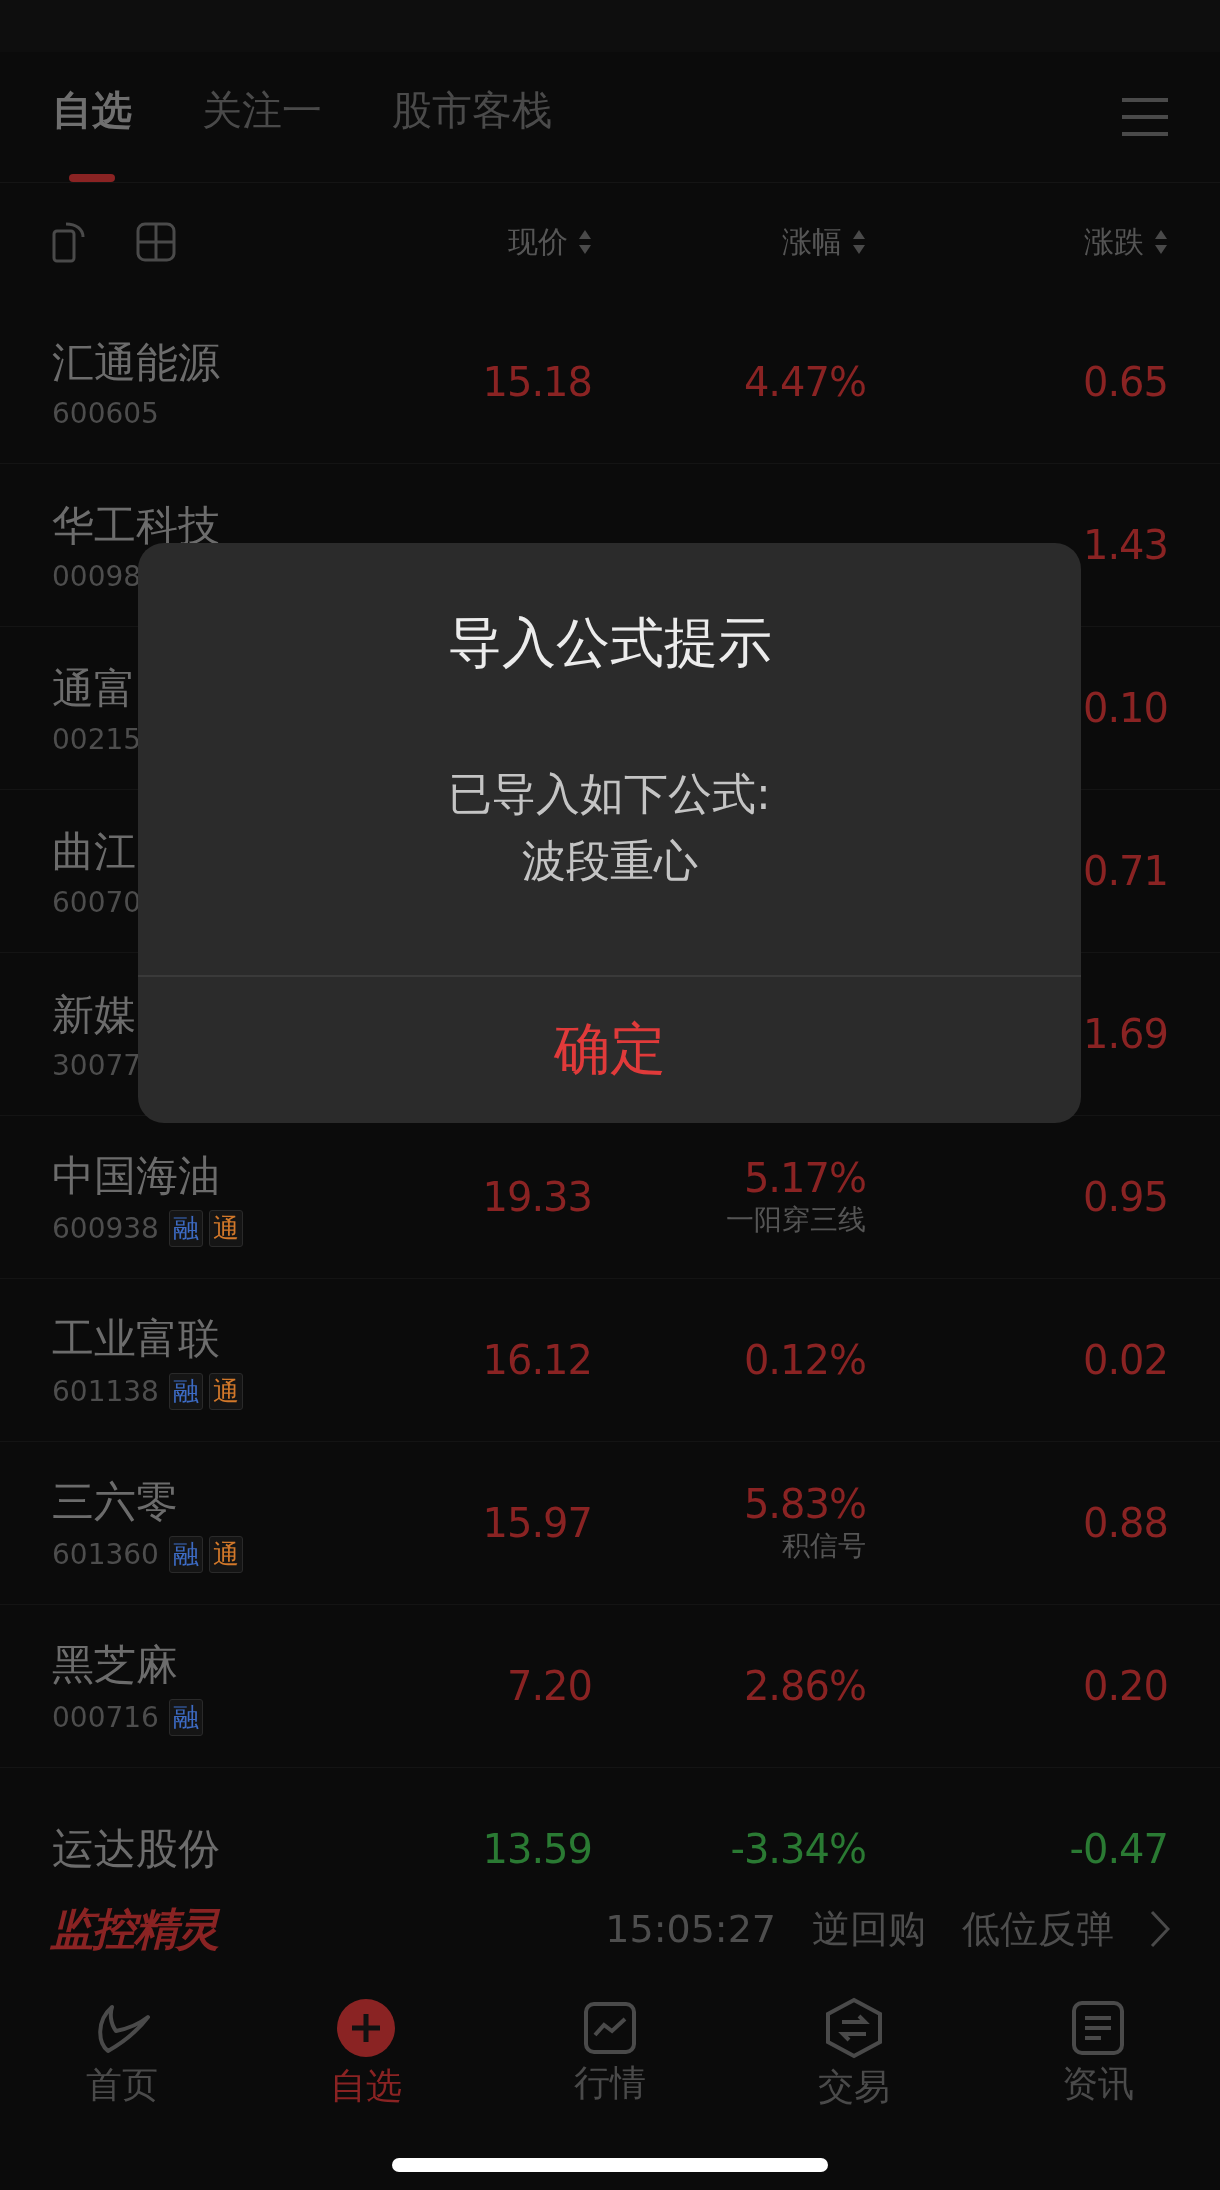 The height and width of the screenshot is (2190, 1220). Describe the element at coordinates (609, 643) in the screenshot. I see `dialog-title: 导入公式提示` at that location.